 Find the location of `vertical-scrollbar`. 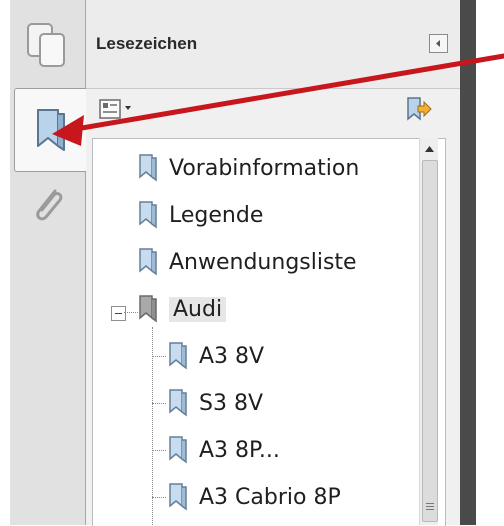

vertical-scrollbar is located at coordinates (428, 331).